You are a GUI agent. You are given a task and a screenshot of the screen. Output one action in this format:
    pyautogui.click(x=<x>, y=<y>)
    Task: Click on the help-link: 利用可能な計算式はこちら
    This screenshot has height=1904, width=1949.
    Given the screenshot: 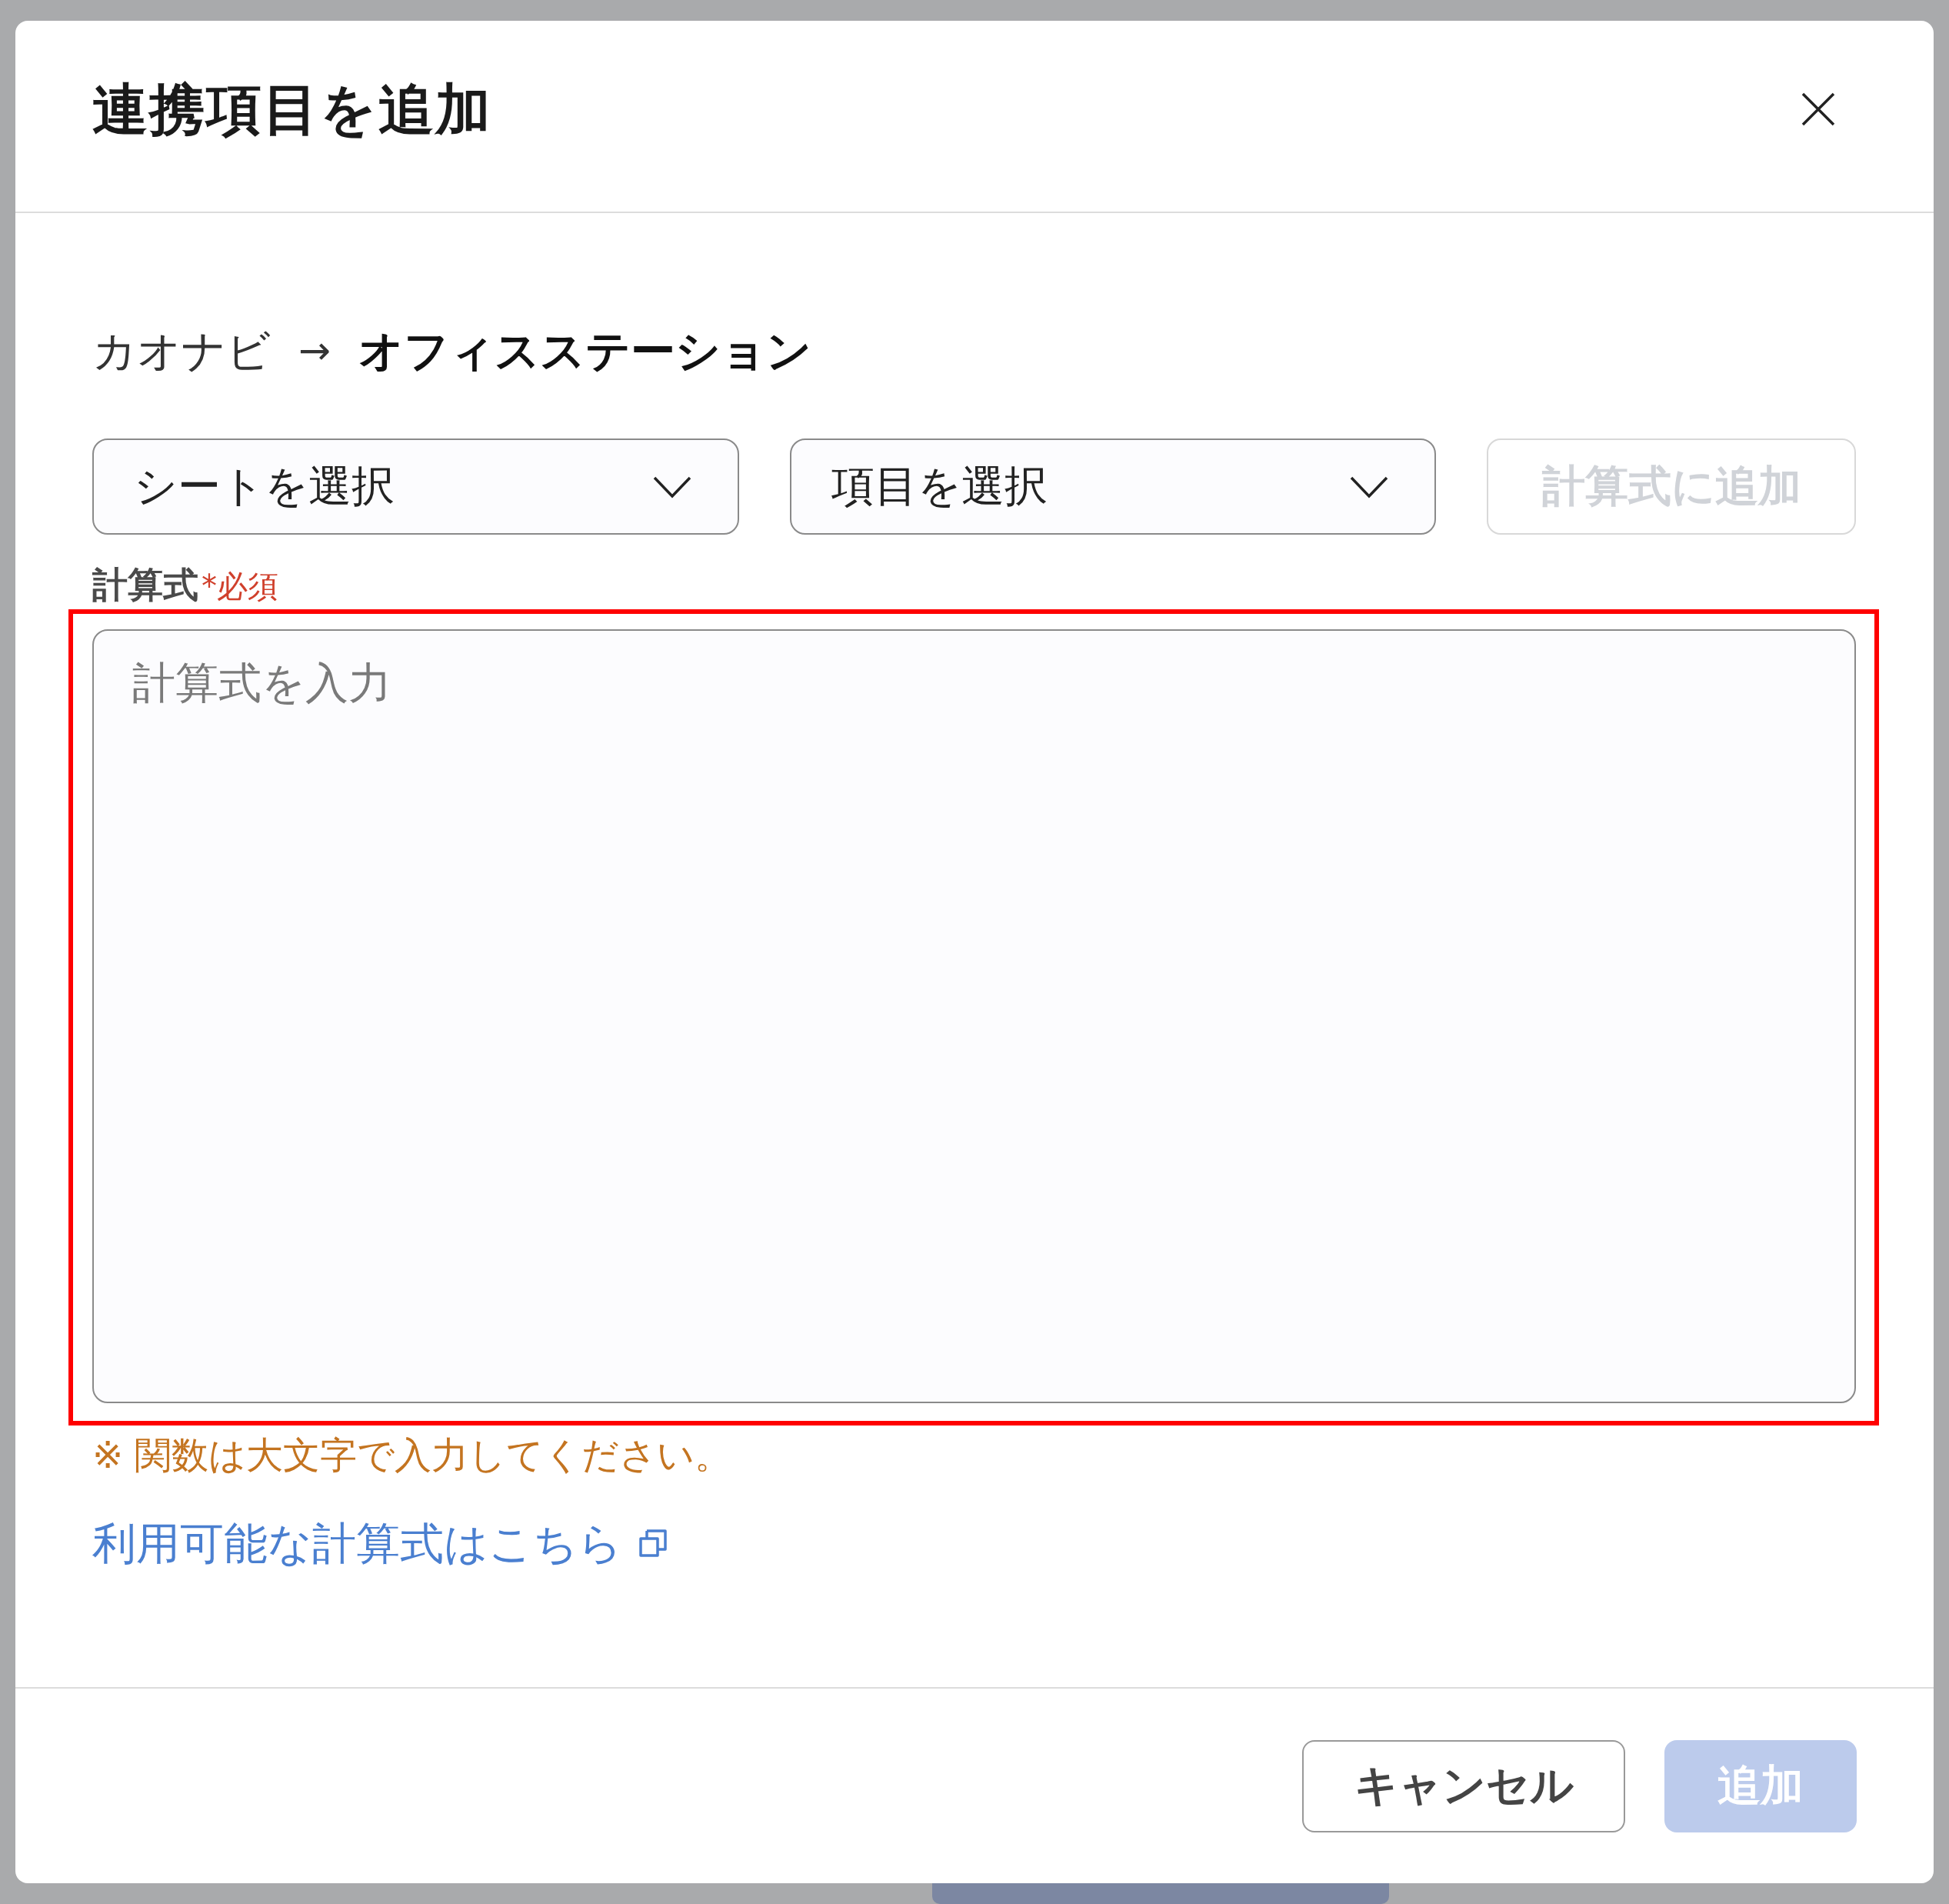 What is the action you would take?
    pyautogui.click(x=381, y=1543)
    